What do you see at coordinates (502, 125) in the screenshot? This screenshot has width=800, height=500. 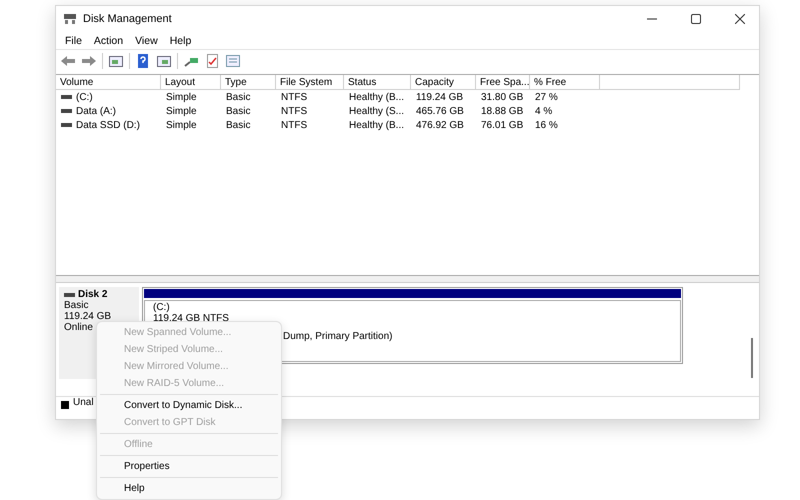 I see `table-cell: 76.01 GB` at bounding box center [502, 125].